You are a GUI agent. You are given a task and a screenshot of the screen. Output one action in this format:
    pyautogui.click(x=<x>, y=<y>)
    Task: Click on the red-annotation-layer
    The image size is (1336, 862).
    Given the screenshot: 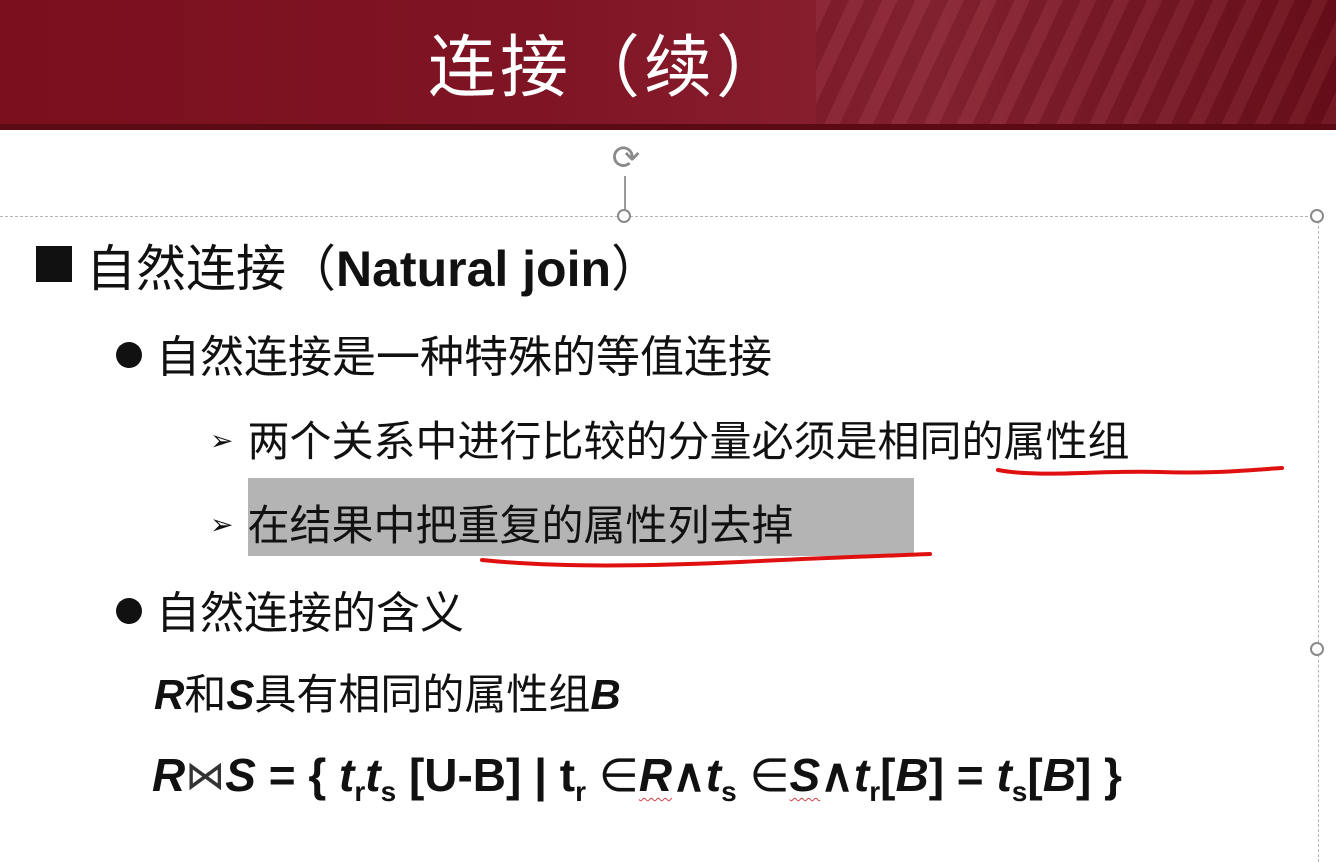 What is the action you would take?
    pyautogui.click(x=882, y=517)
    